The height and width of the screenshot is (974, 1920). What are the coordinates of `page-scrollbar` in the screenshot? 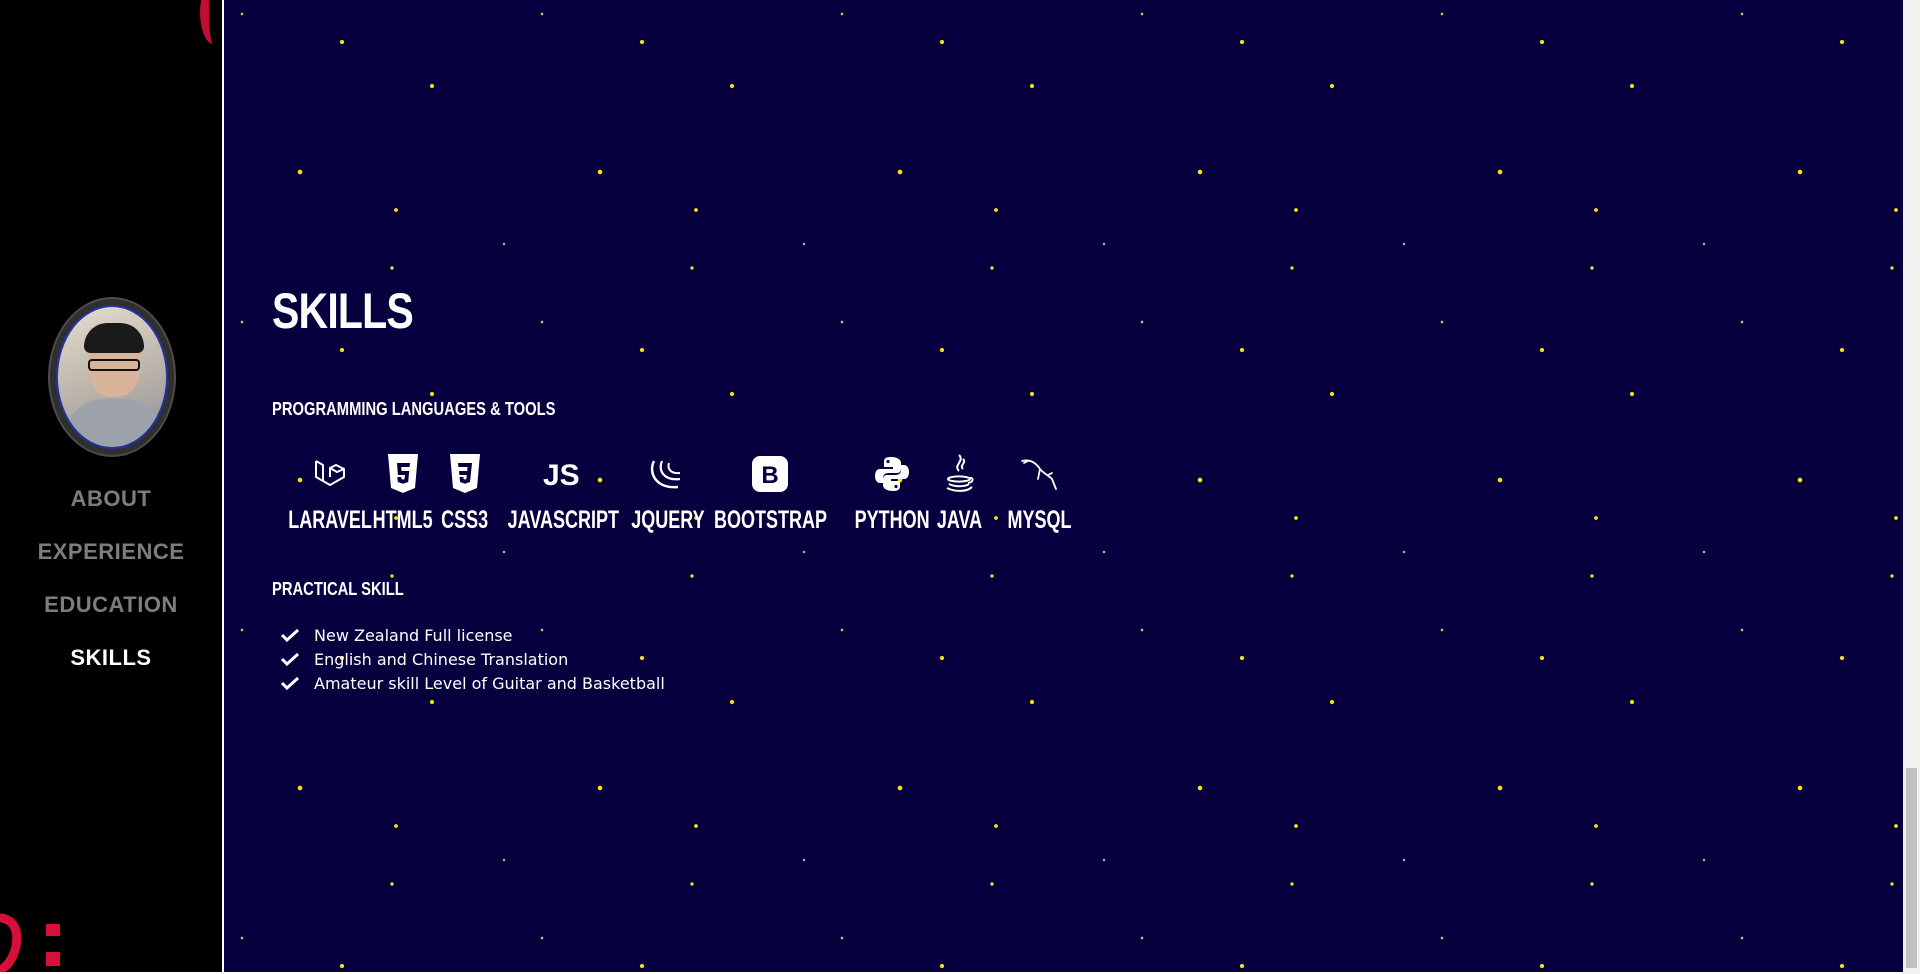 It's located at (1911, 487).